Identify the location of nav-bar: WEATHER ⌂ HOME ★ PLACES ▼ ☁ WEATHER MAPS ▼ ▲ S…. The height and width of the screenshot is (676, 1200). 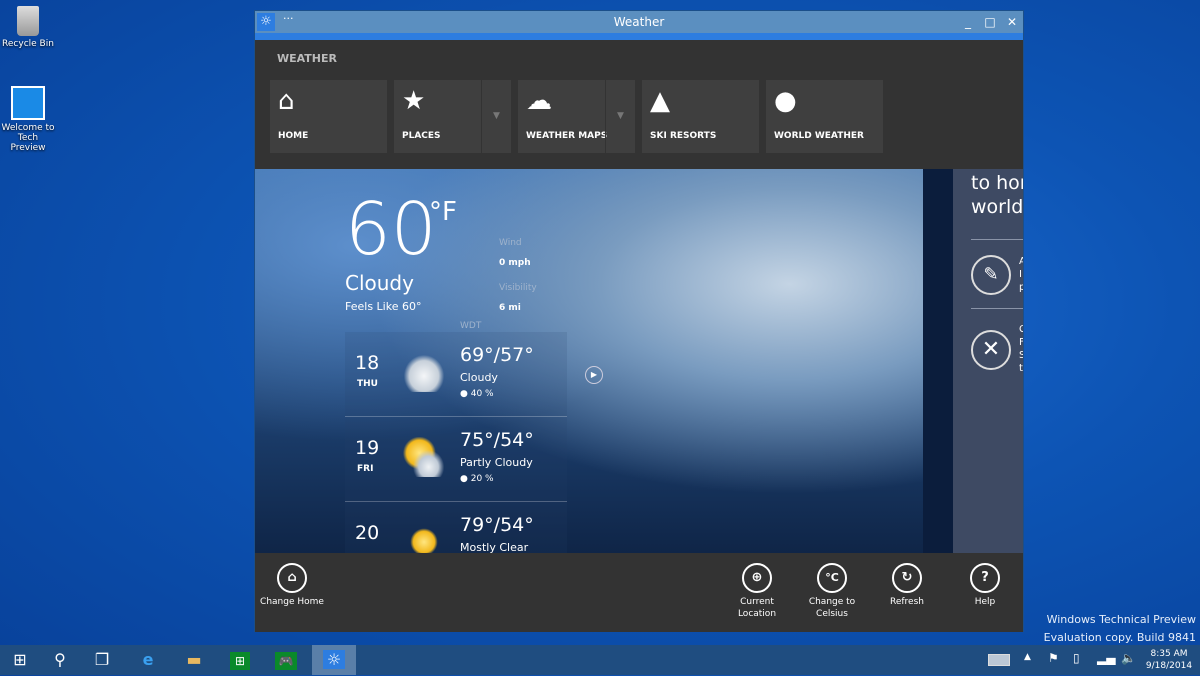
(639, 104).